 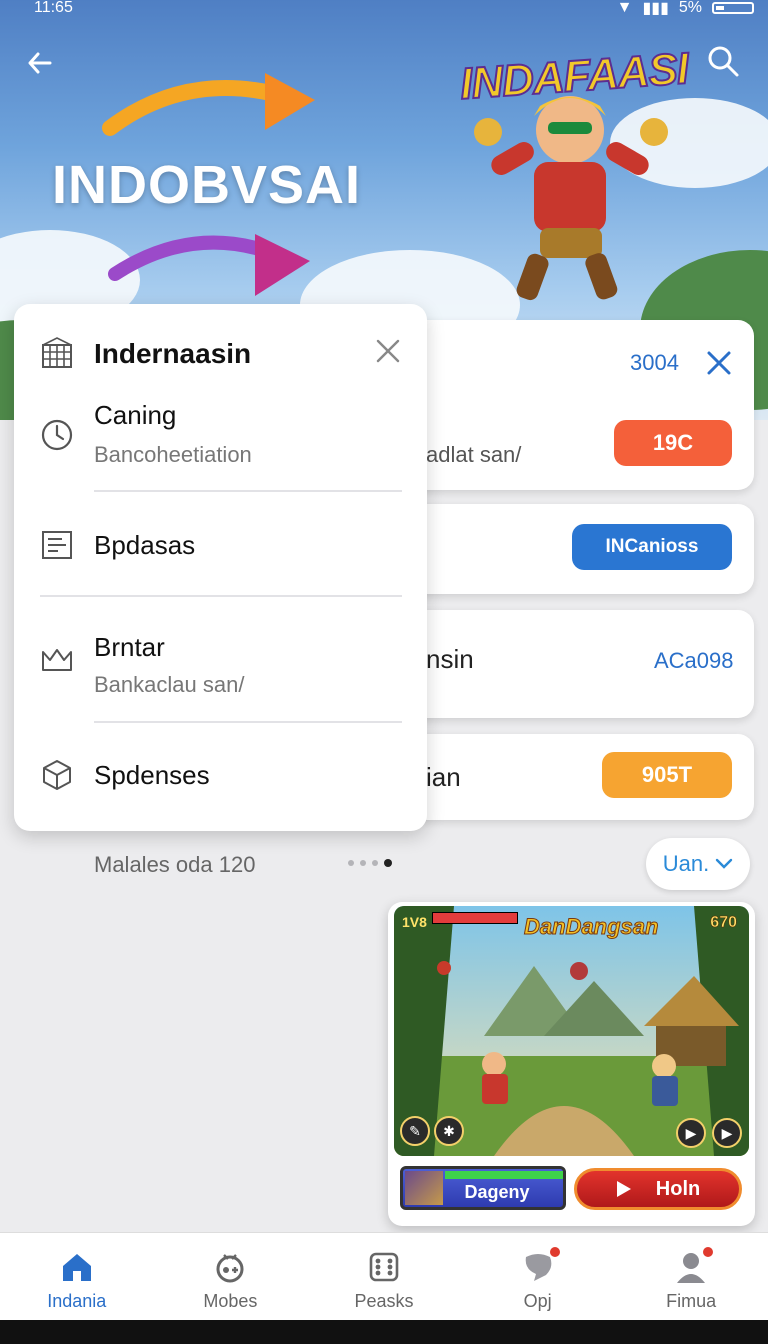 I want to click on nav-label: Indania, so click(x=77, y=1301).